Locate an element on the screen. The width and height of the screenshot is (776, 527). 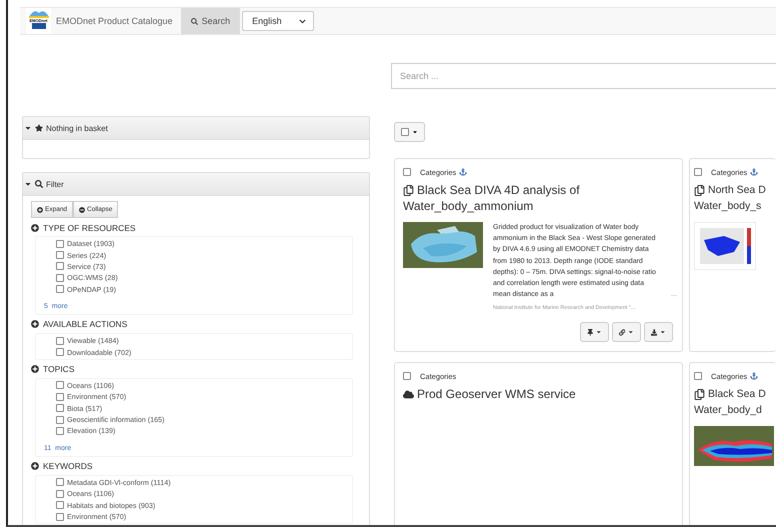
download-icon is located at coordinates (654, 332).